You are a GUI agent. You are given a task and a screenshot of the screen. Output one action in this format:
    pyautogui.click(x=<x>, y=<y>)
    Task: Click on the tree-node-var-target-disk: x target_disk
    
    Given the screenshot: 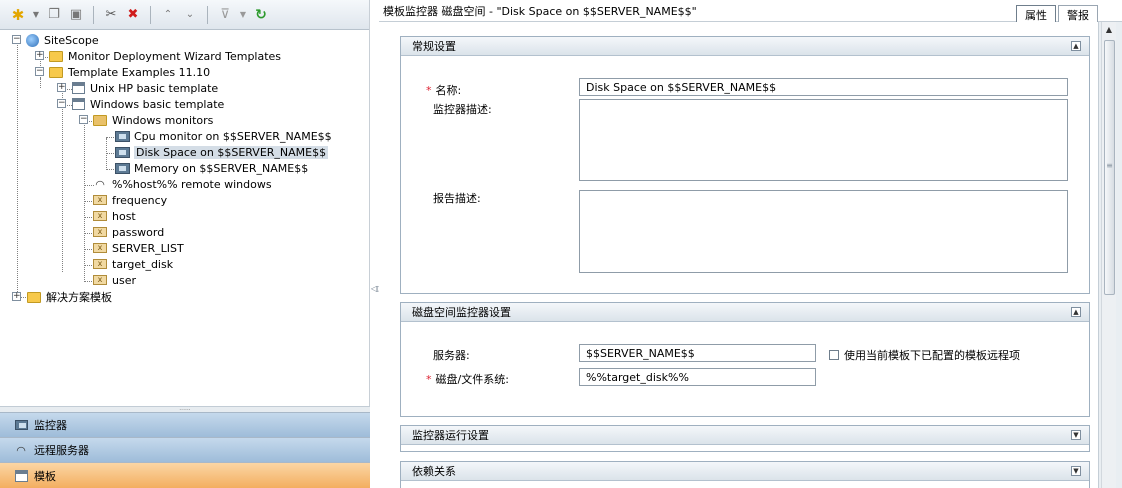 What is the action you would take?
    pyautogui.click(x=132, y=264)
    